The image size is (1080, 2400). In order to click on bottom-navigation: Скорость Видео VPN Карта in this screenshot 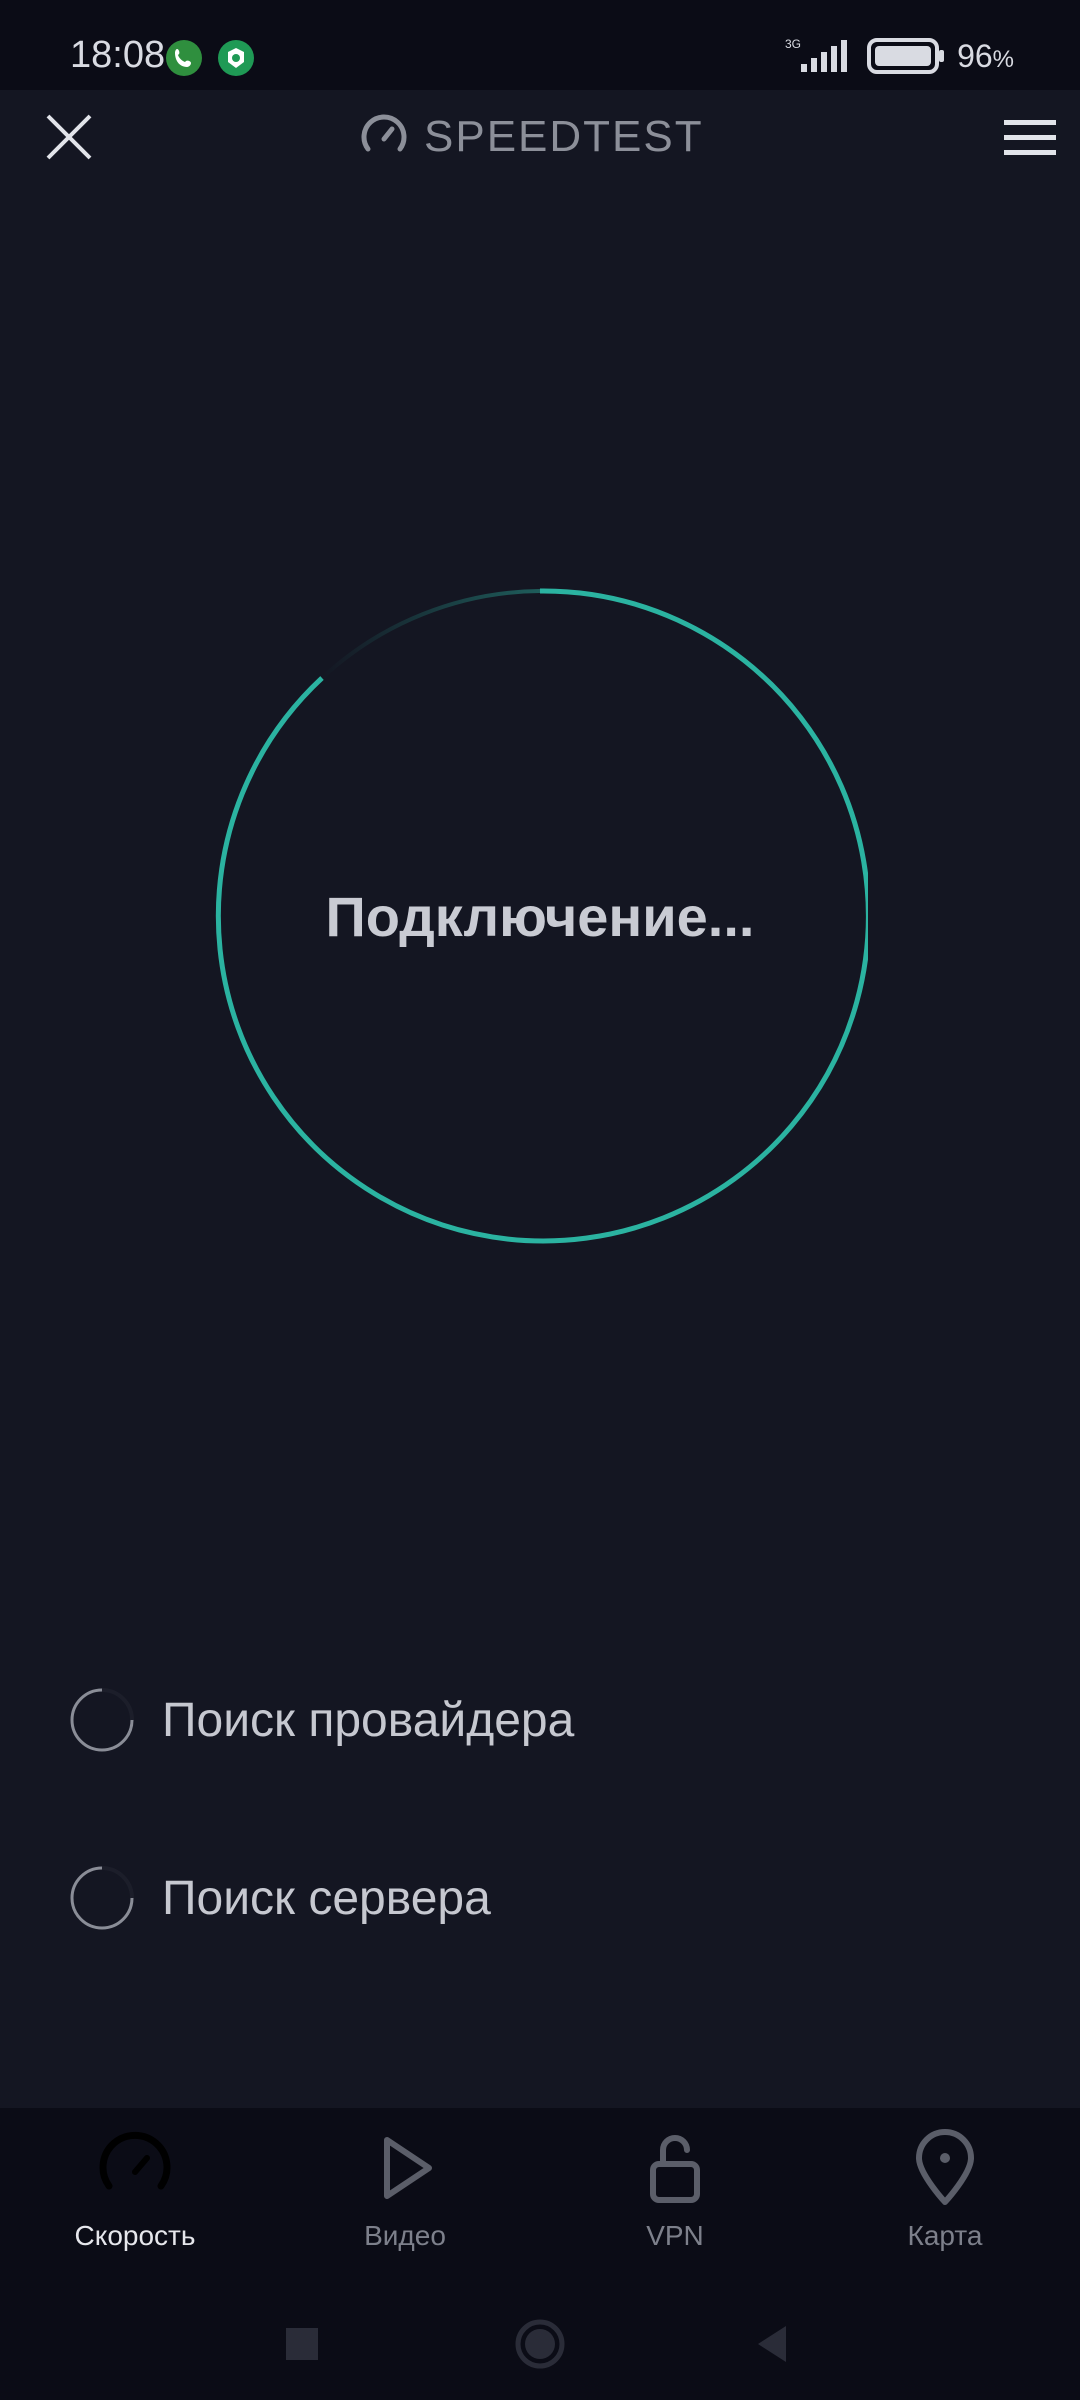, I will do `click(540, 2198)`.